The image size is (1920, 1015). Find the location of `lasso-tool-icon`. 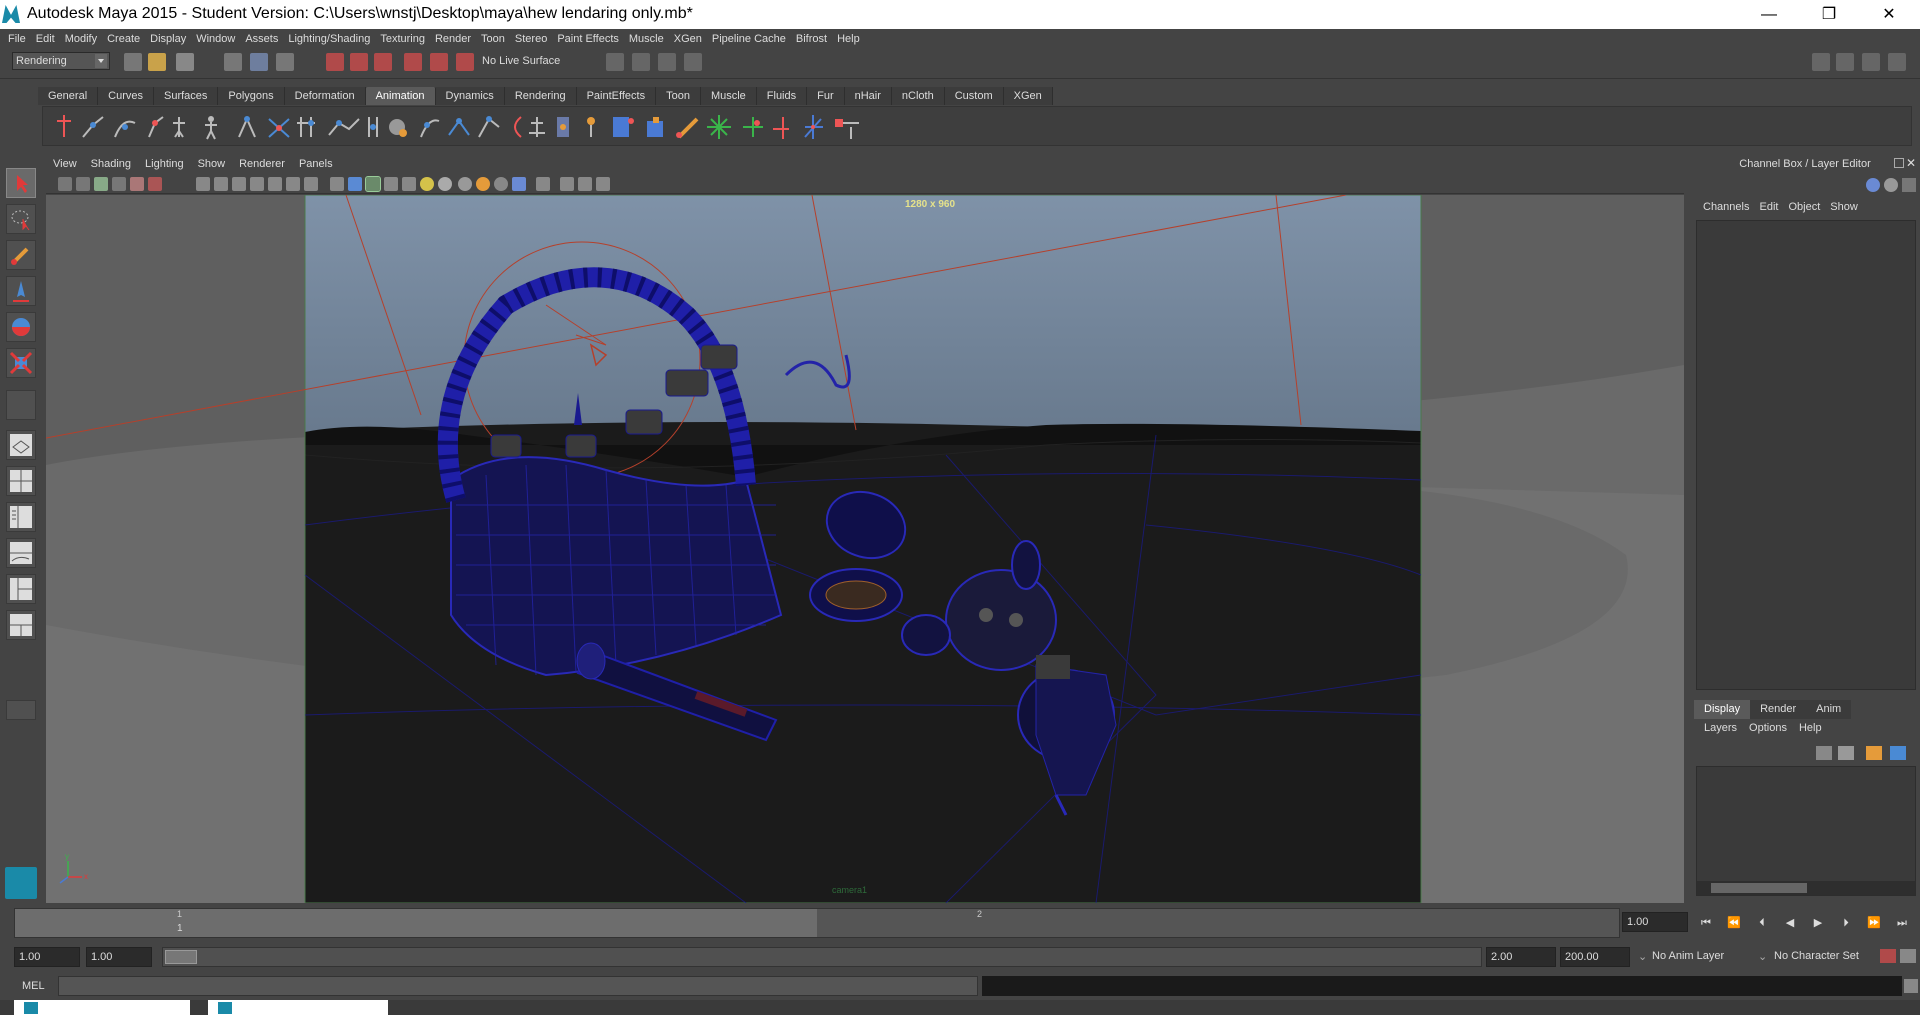

lasso-tool-icon is located at coordinates (21, 219).